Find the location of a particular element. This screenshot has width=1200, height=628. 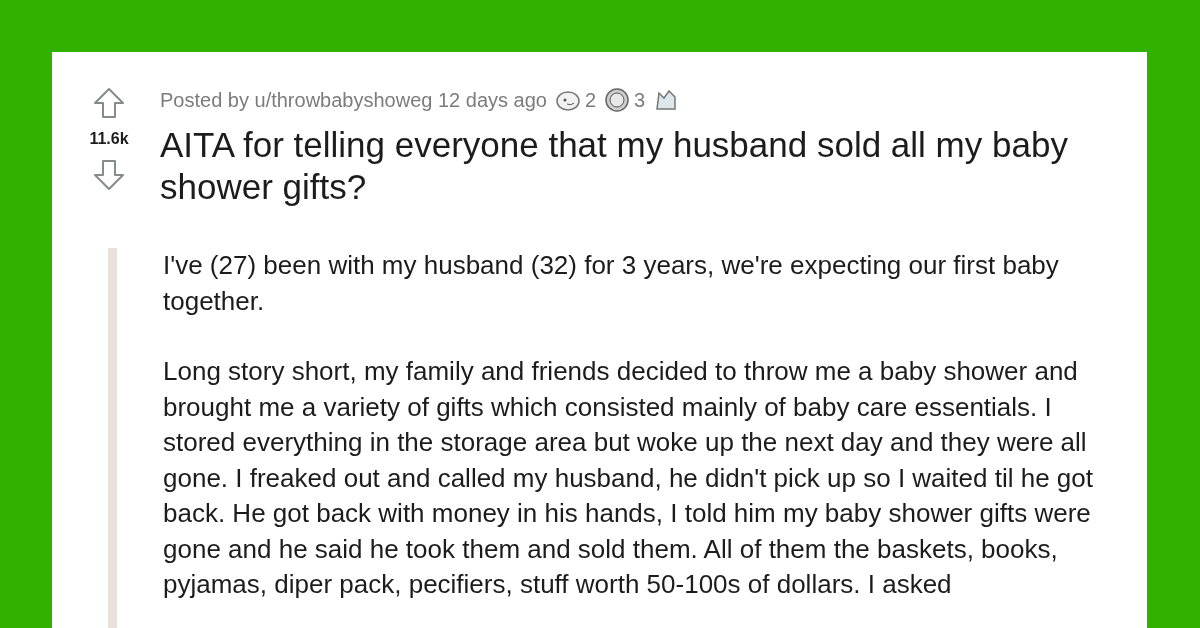

post-byline: Posted by u/throwbabyshoweg 12 days ago is located at coordinates (353, 100).